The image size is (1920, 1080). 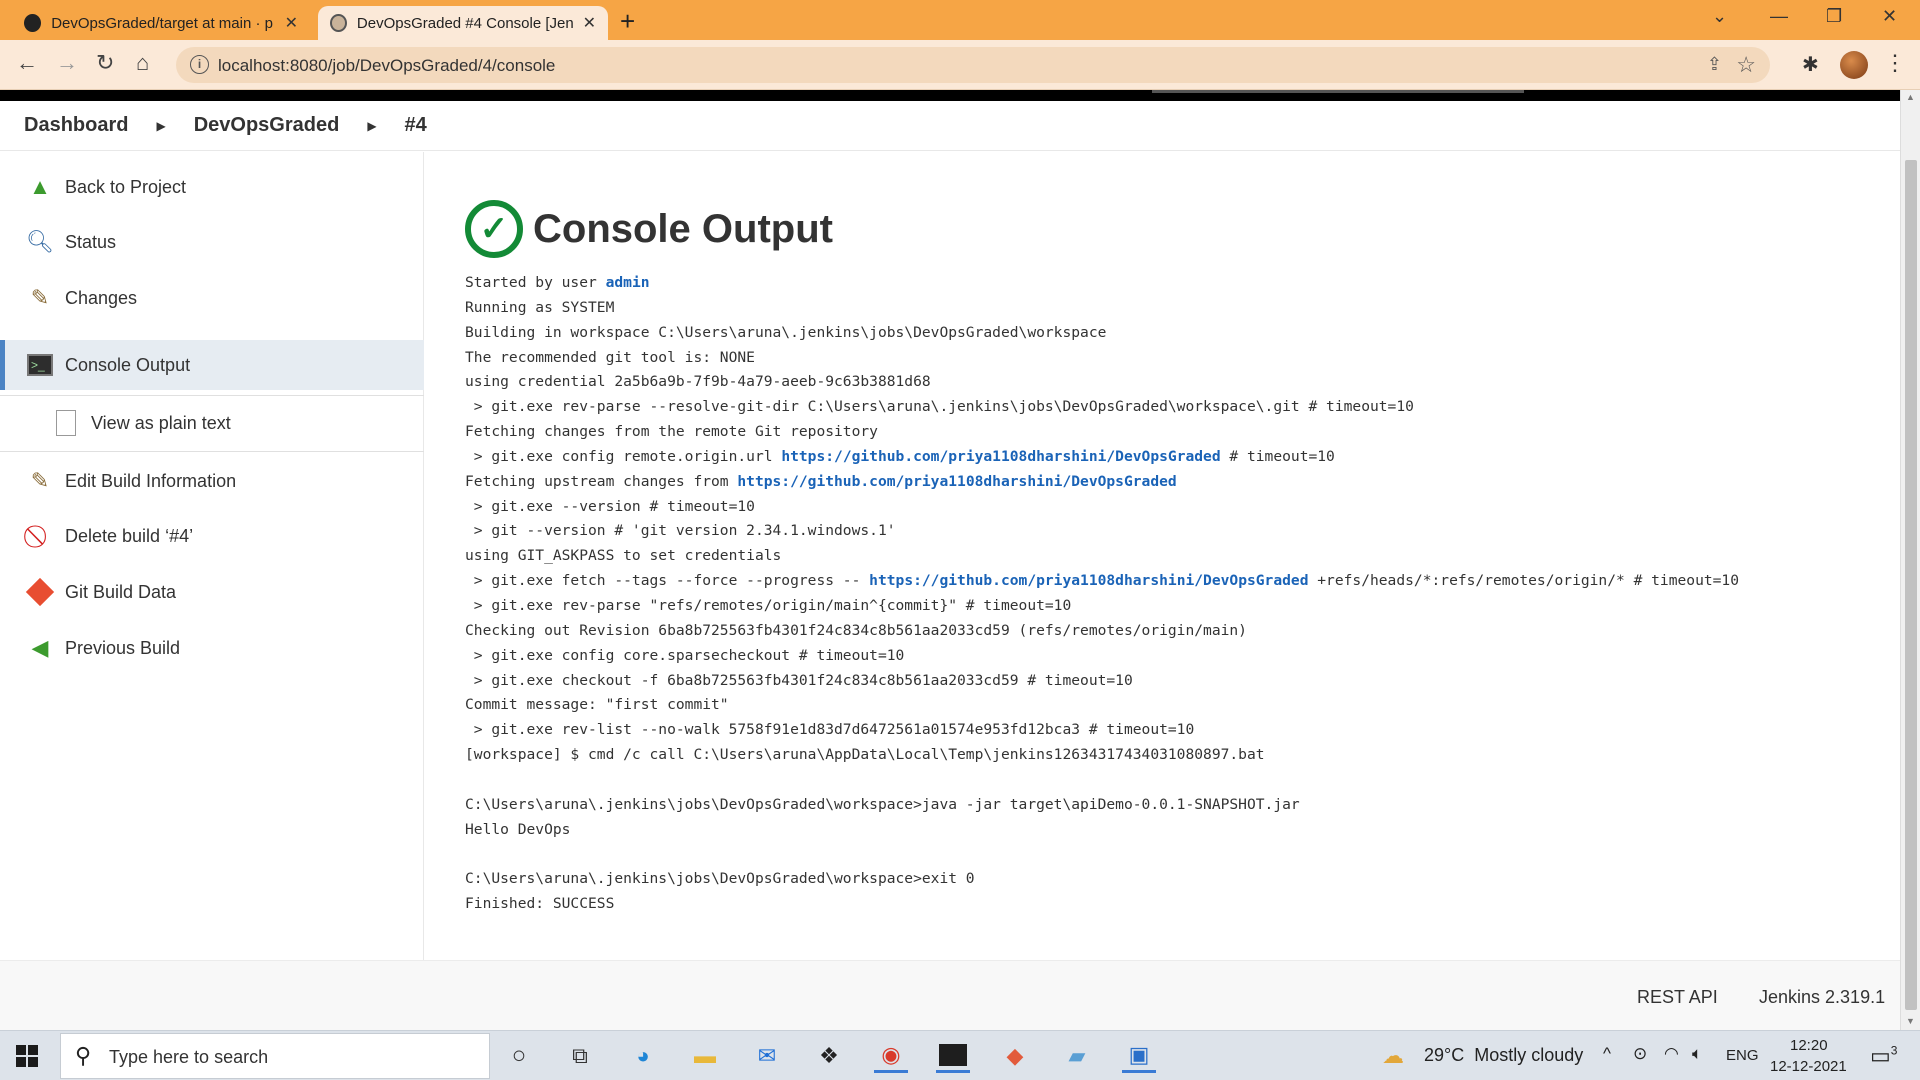 What do you see at coordinates (610, 506) in the screenshot?
I see `console-line: > git.exe --version # timeout=10` at bounding box center [610, 506].